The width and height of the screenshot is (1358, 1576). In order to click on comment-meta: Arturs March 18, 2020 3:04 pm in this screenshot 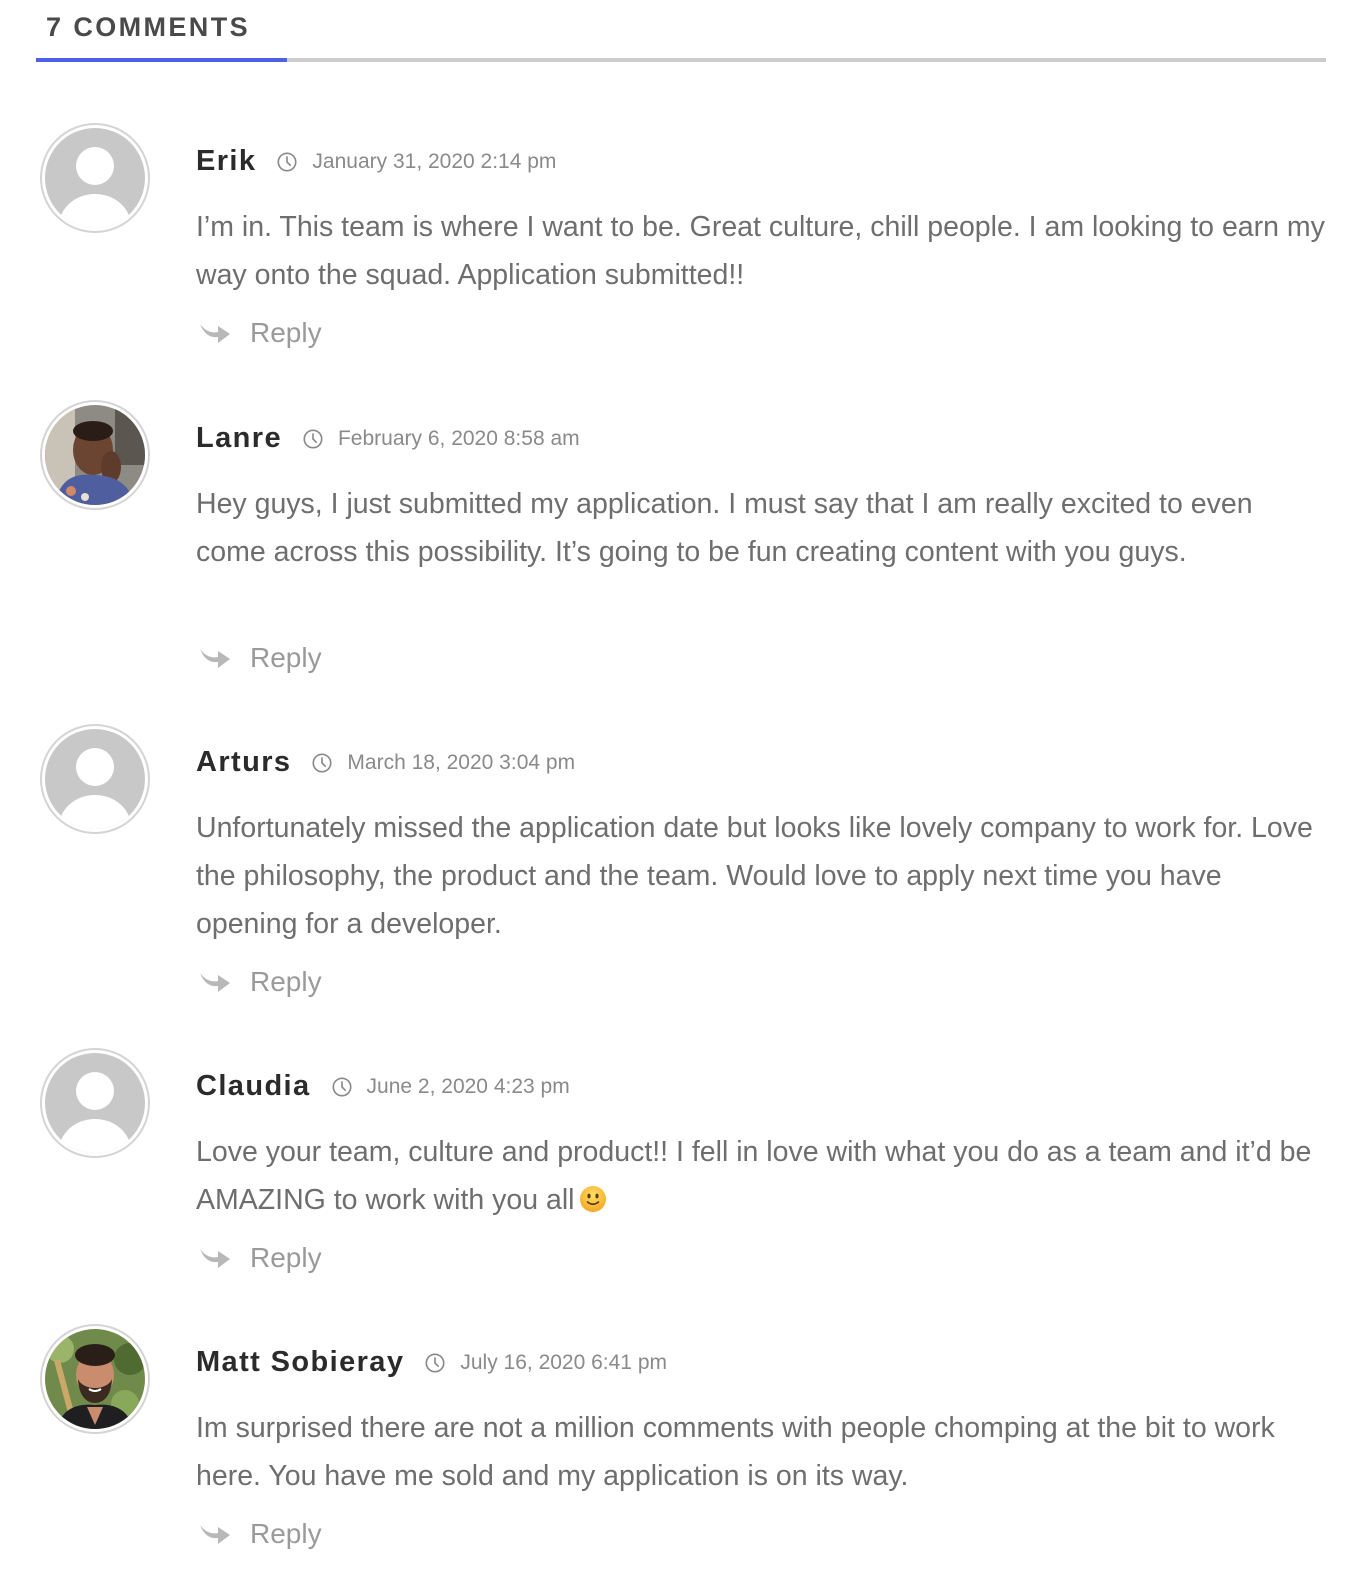, I will do `click(385, 762)`.